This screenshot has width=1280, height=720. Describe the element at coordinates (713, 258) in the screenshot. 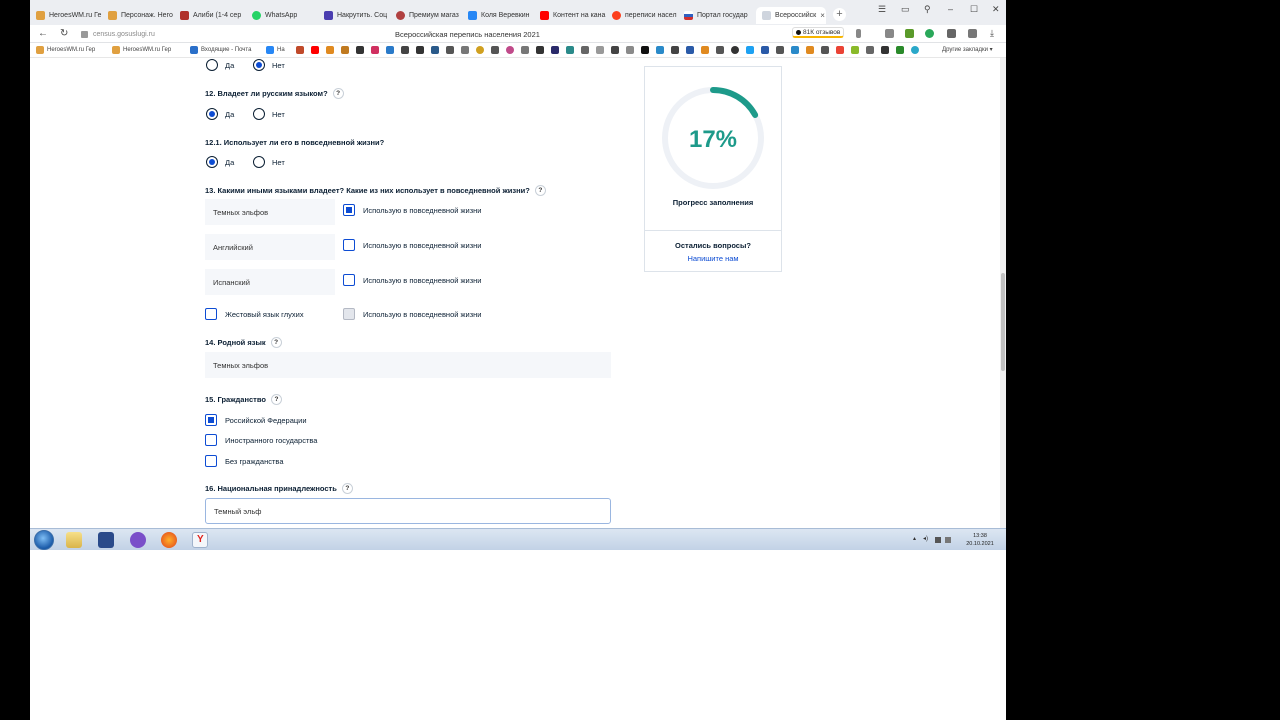

I see `write-us-link: Напишите нам` at that location.